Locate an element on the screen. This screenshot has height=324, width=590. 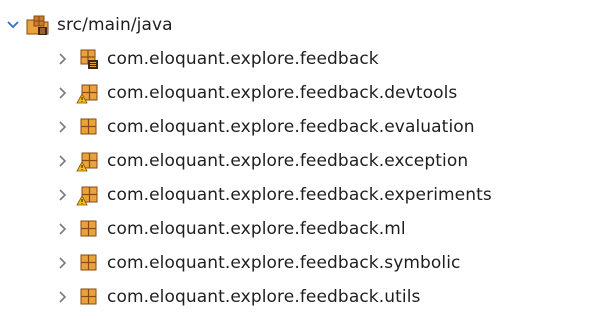
tree-item-package-1: com.eloquant.explore.feedback is located at coordinates (217, 59).